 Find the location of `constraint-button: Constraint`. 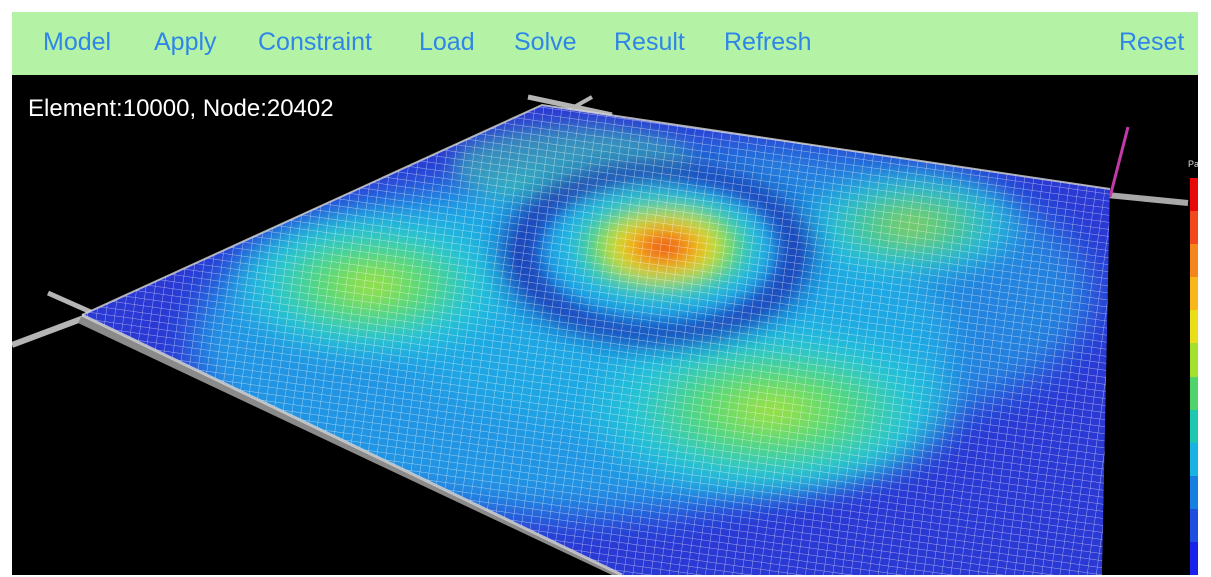

constraint-button: Constraint is located at coordinates (315, 43).